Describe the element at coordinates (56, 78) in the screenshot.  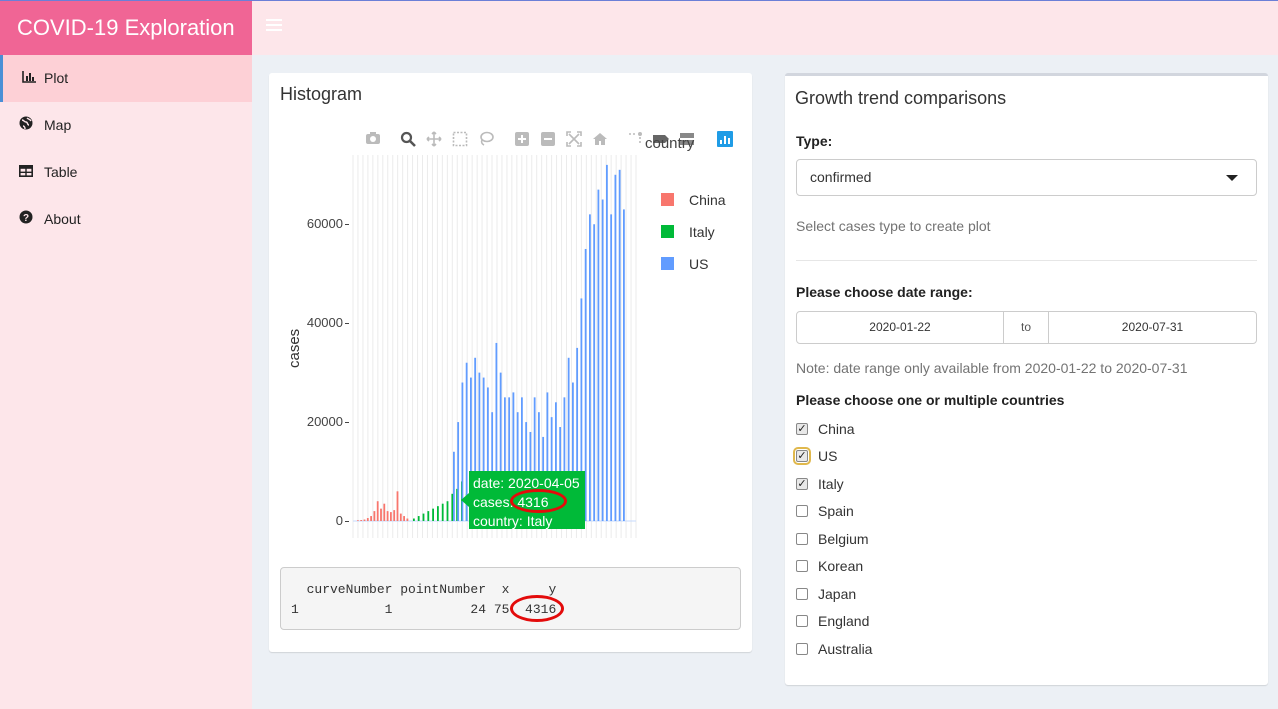
I see `sidebar-item-label: Plot` at that location.